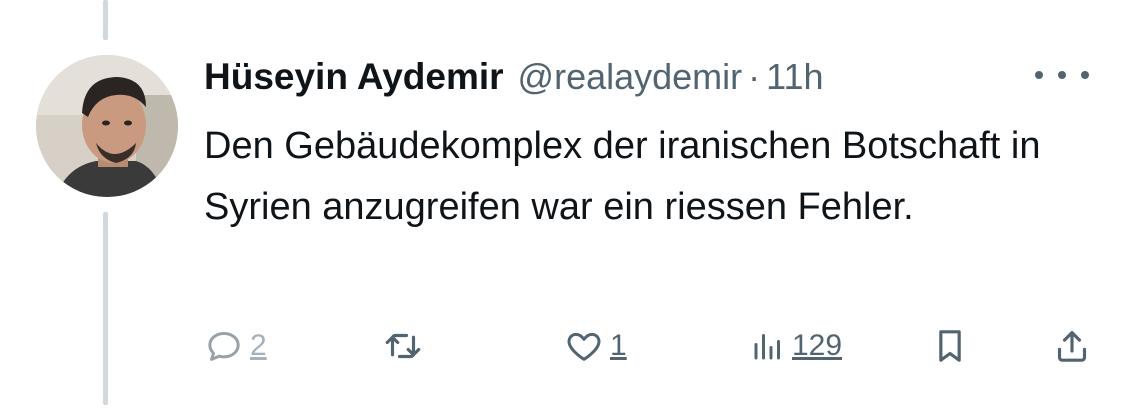  I want to click on retweet-button, so click(403, 346).